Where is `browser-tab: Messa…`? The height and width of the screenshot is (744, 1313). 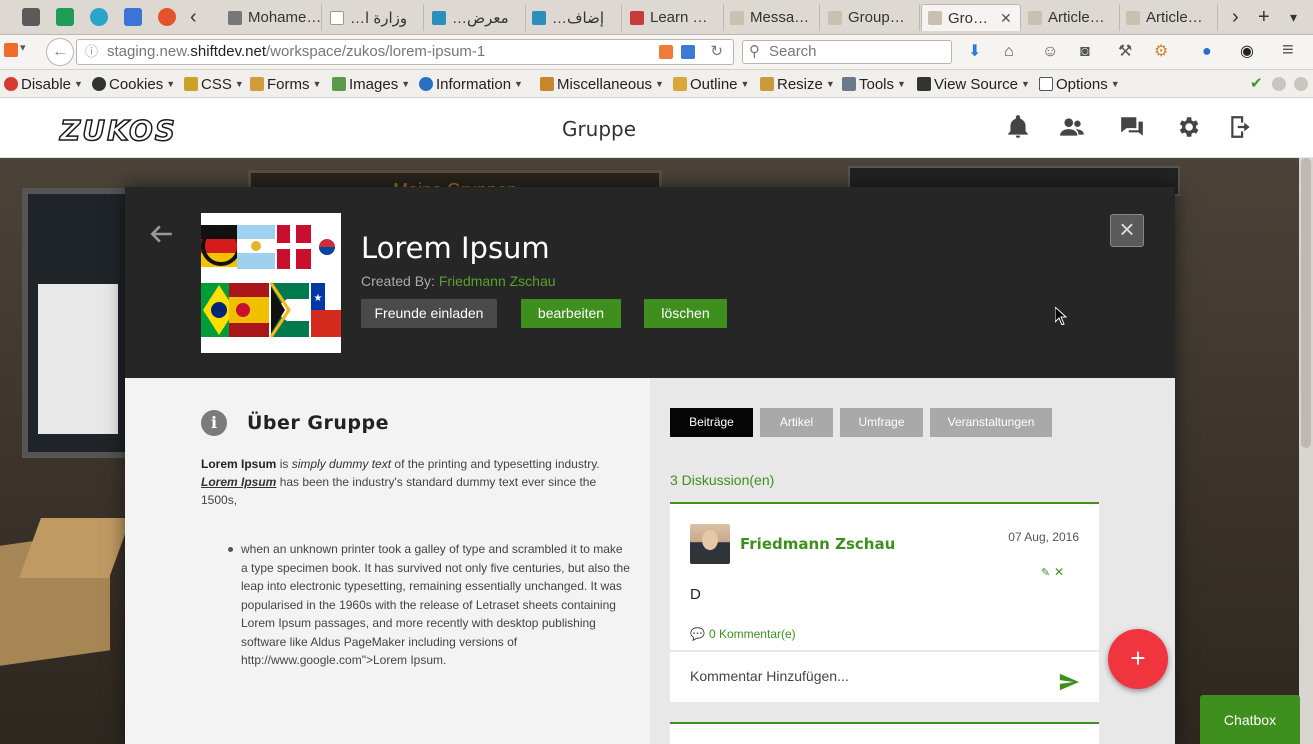
browser-tab: Messa… is located at coordinates (772, 17).